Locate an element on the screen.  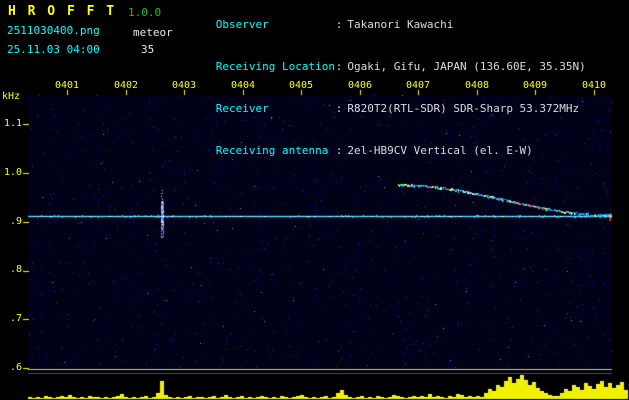
x-tick-label: 0407 is located at coordinates (418, 85).